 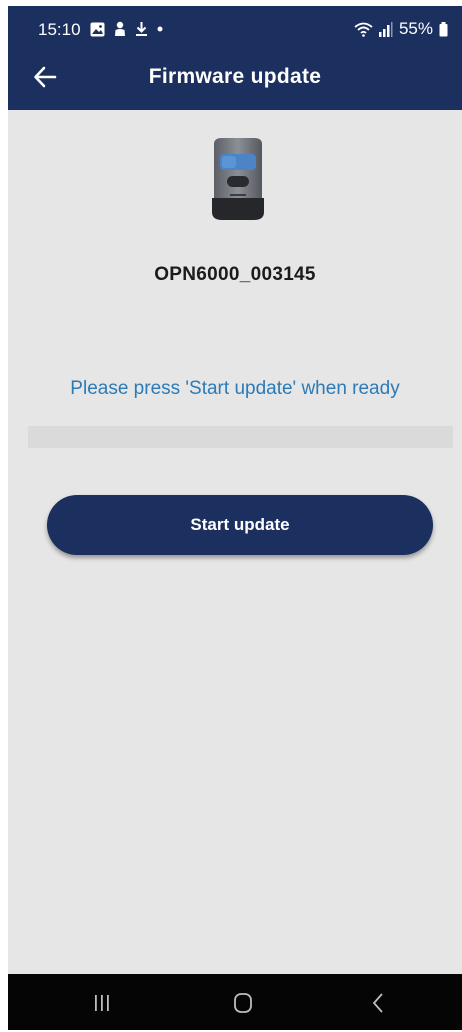 I want to click on home-icon, so click(x=243, y=1003).